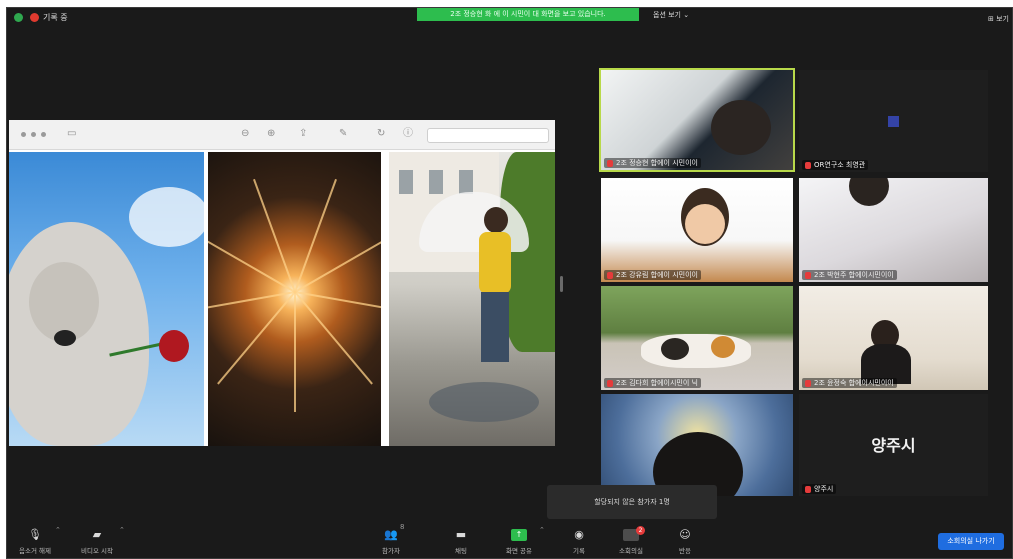 The image size is (1013, 559). I want to click on participant-name: 2조 윤정숙 합에이시민이이, so click(849, 383).